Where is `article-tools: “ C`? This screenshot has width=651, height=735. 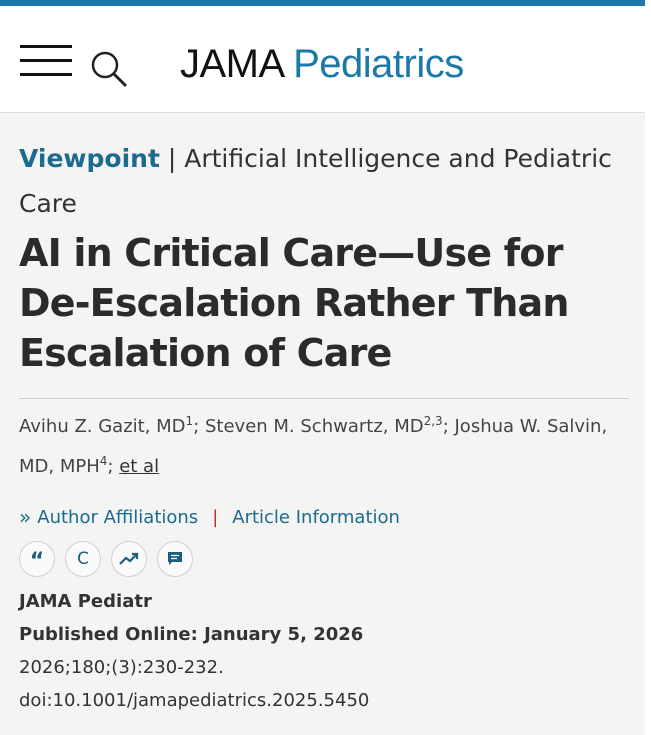 article-tools: “ C is located at coordinates (324, 559).